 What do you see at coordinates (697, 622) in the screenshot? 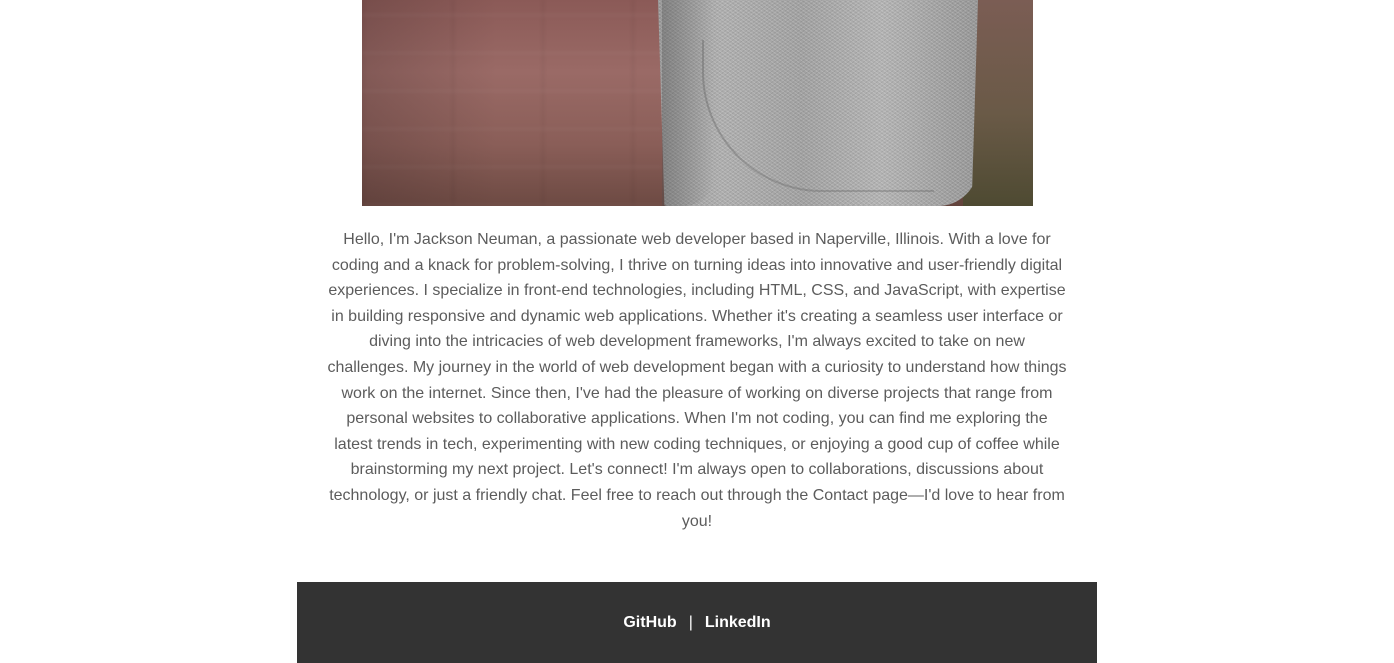
I see `site-footer: GitHub | LinkedIn` at bounding box center [697, 622].